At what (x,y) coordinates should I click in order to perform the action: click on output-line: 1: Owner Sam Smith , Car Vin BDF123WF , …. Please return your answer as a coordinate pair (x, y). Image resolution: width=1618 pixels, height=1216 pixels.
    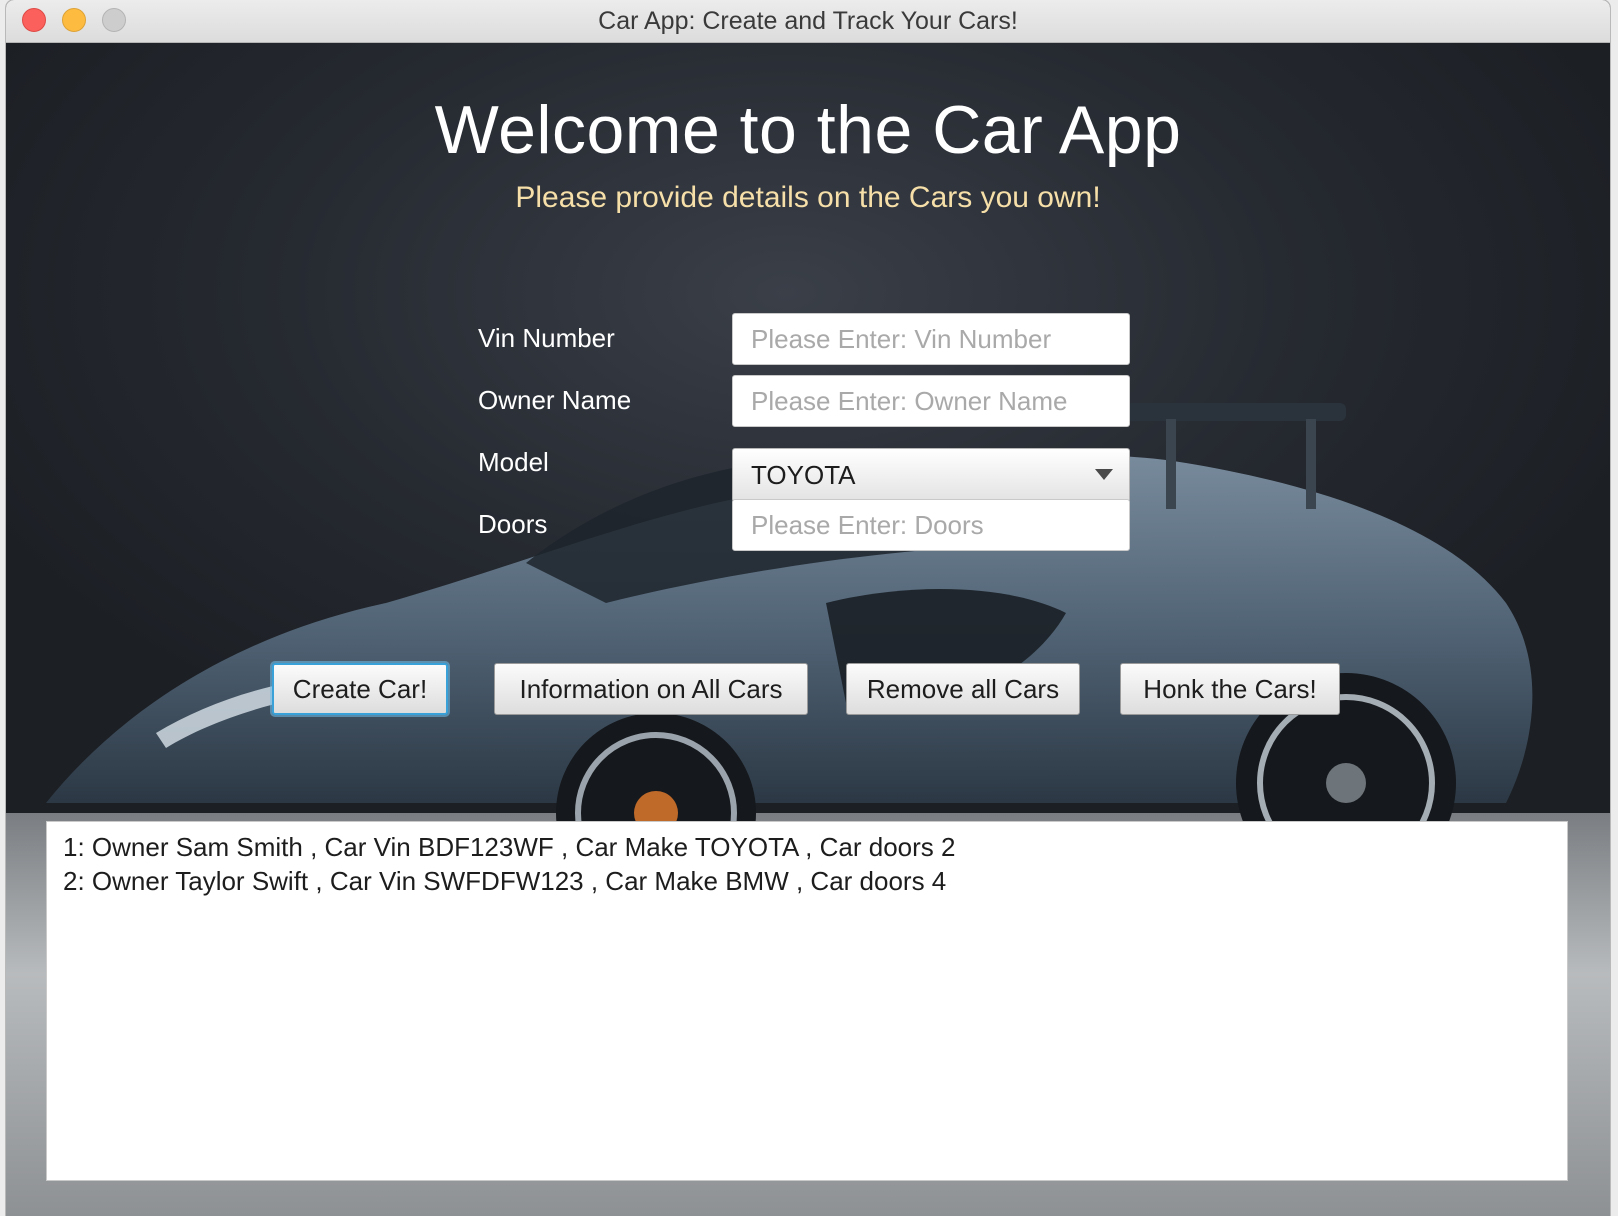
    Looking at the image, I should click on (509, 847).